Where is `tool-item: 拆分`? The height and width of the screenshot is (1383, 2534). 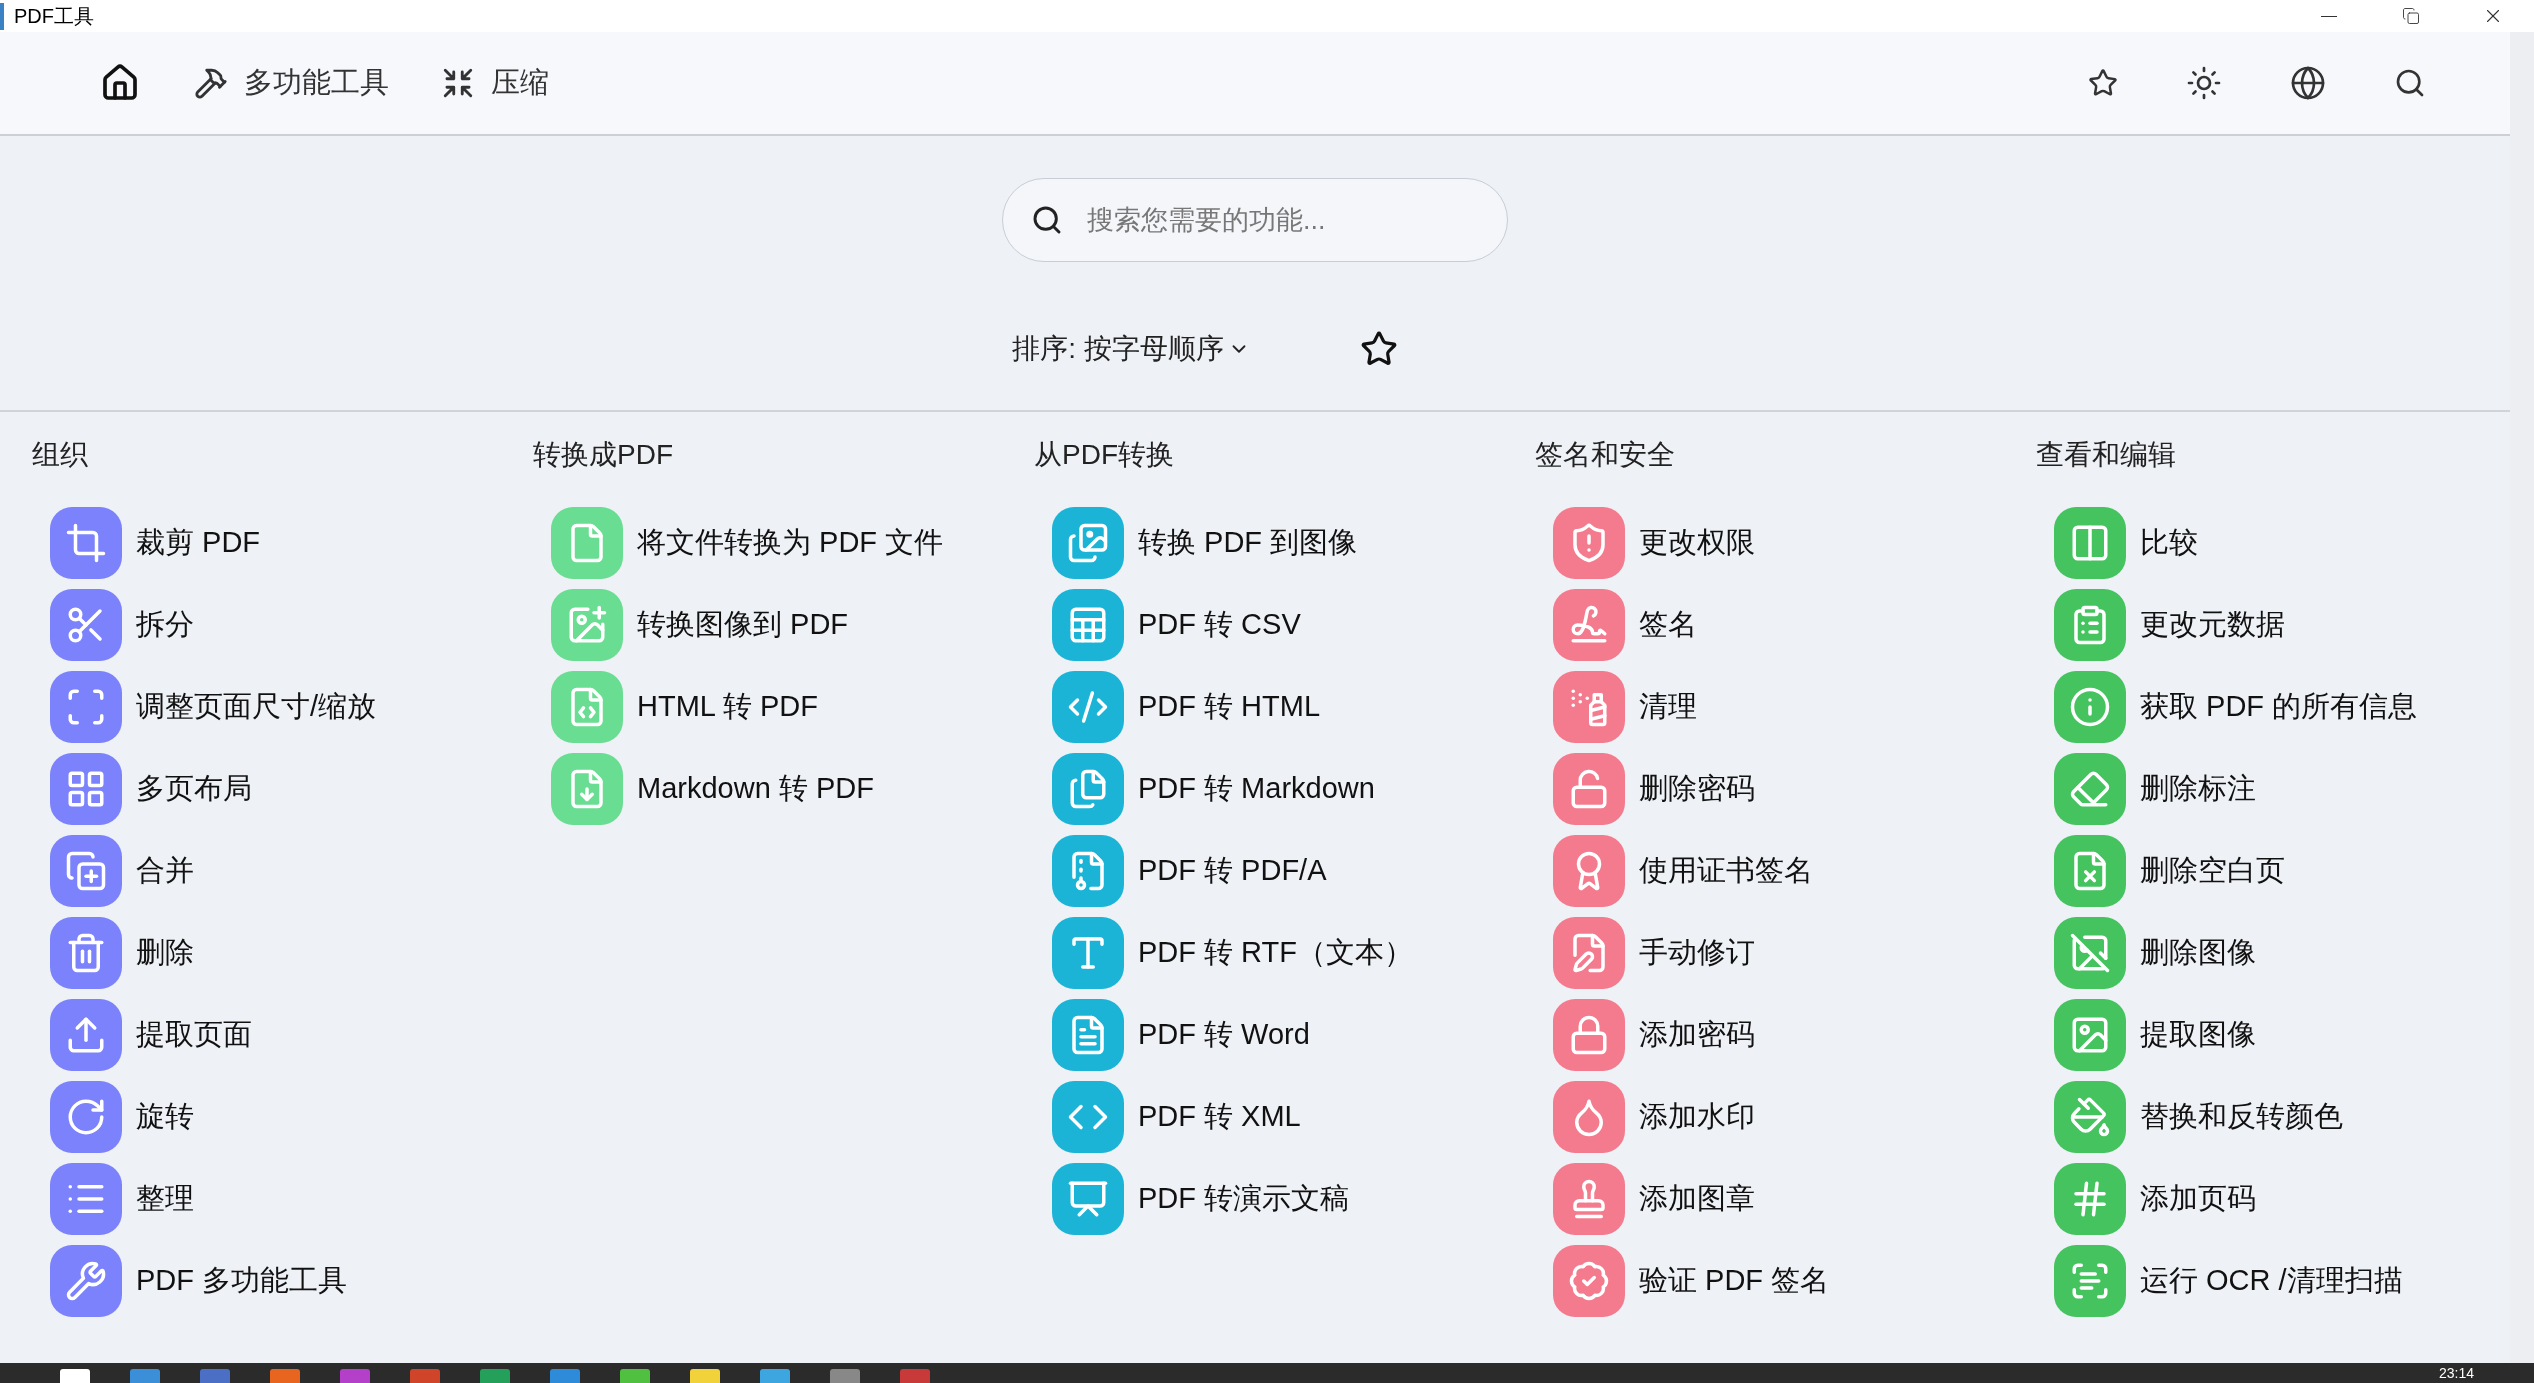
tool-item: 拆分 is located at coordinates (282, 625).